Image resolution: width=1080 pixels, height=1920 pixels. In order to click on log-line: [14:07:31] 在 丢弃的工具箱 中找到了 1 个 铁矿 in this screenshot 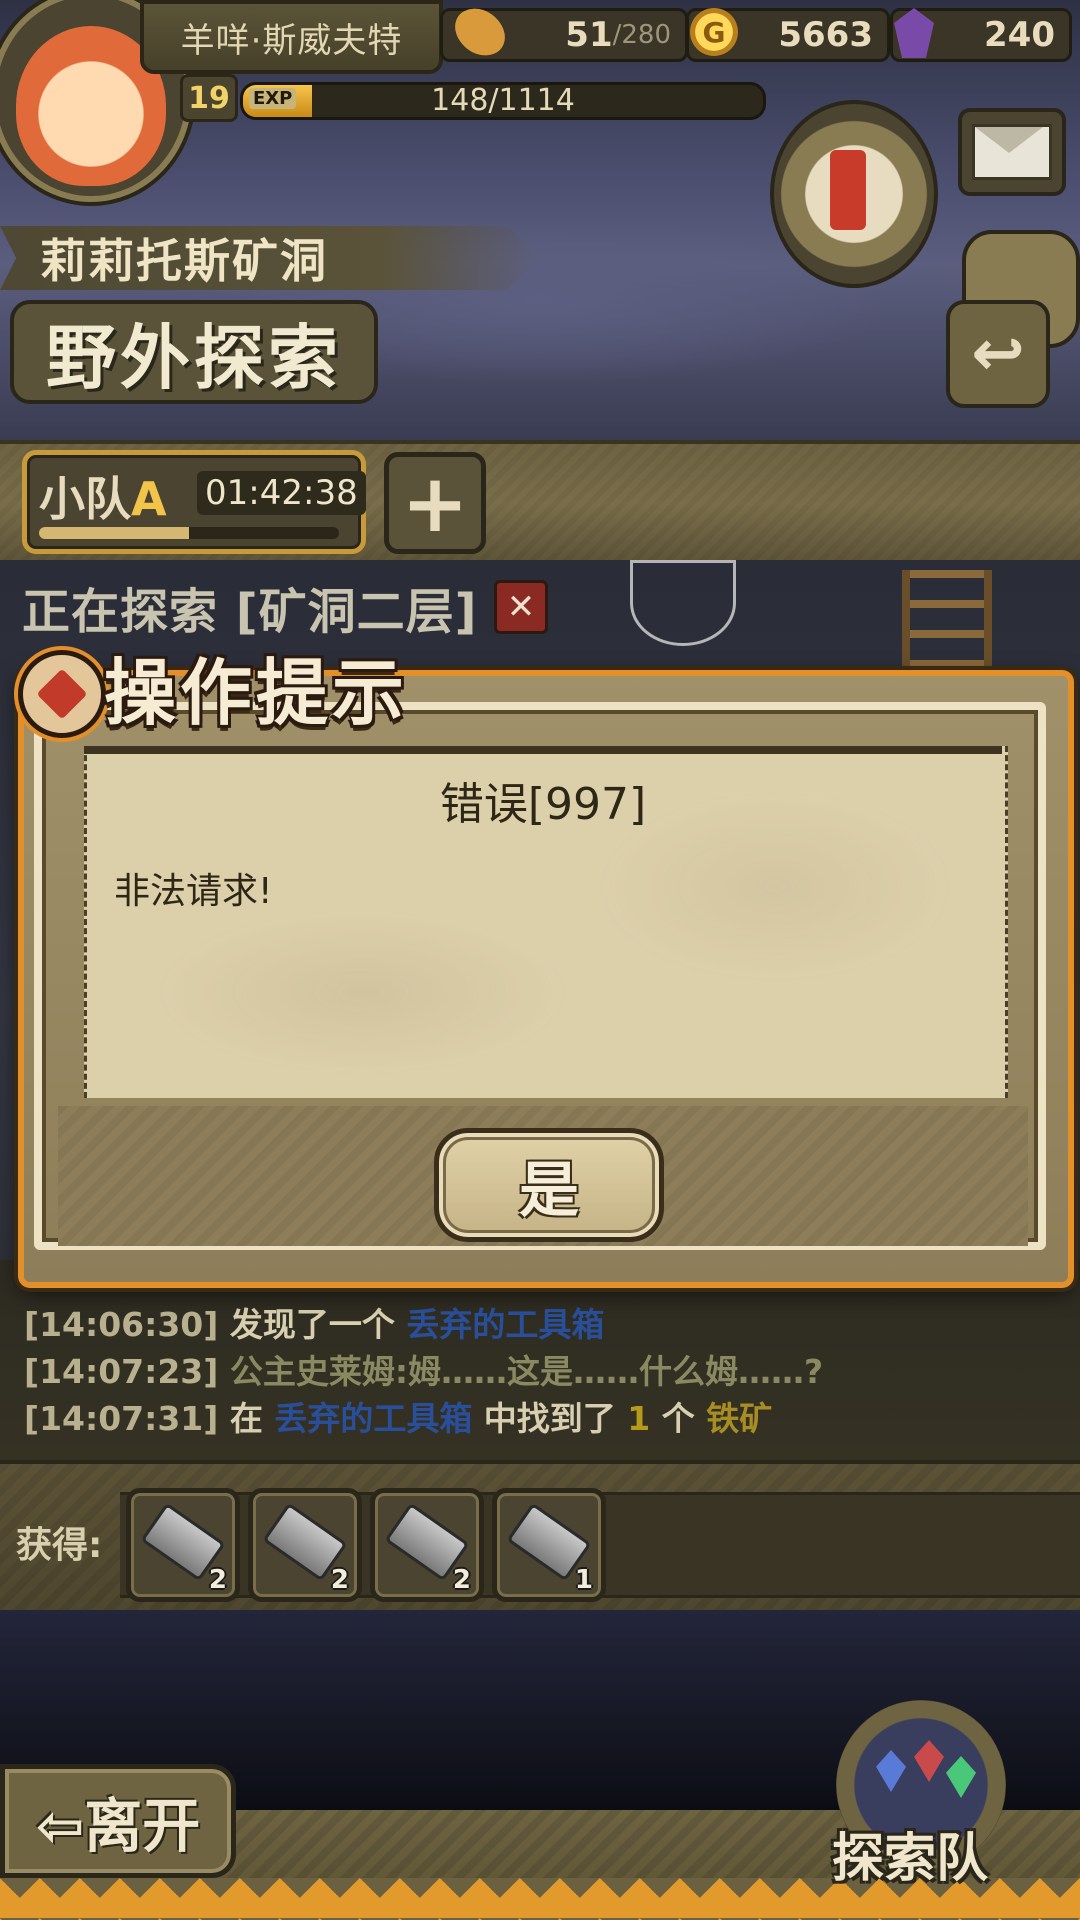, I will do `click(398, 1416)`.